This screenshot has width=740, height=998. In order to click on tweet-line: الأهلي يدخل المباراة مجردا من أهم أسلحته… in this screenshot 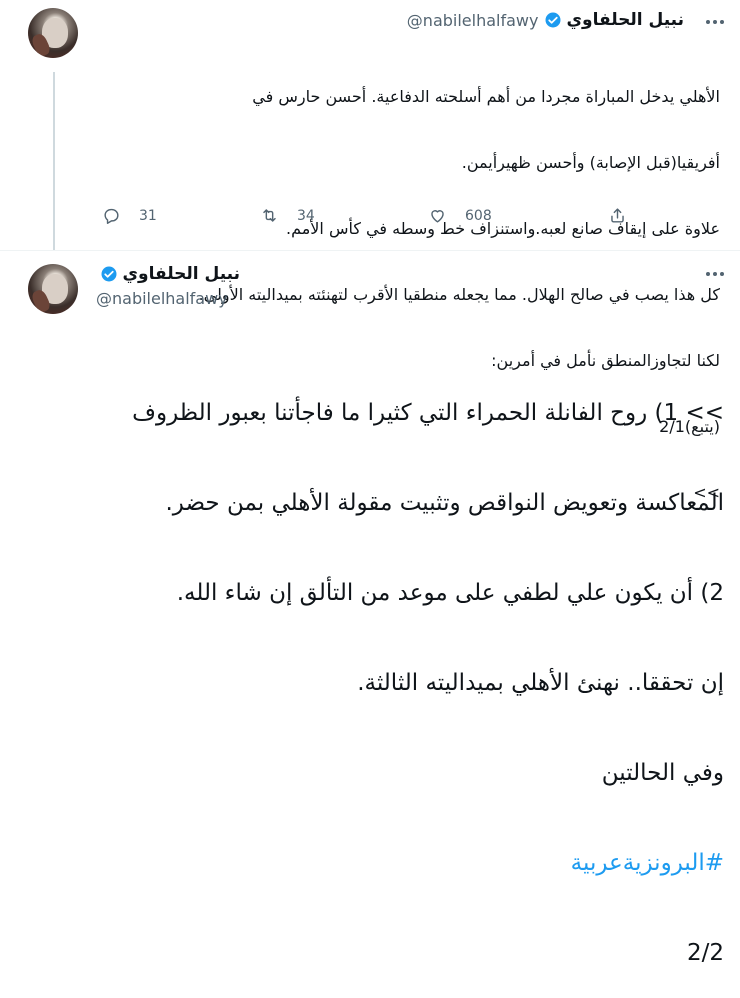, I will do `click(486, 96)`.